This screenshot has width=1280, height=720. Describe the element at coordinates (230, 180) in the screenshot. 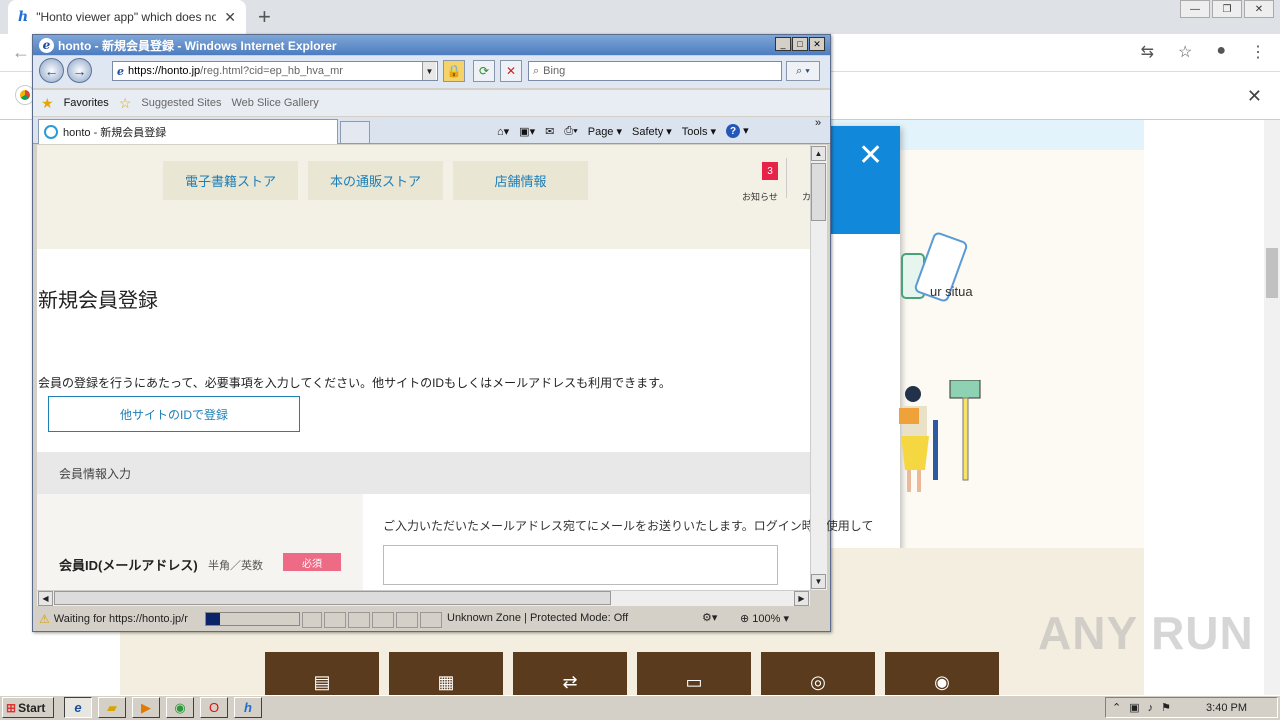

I see `nav-ebook-store: 電子書籍ストア` at that location.